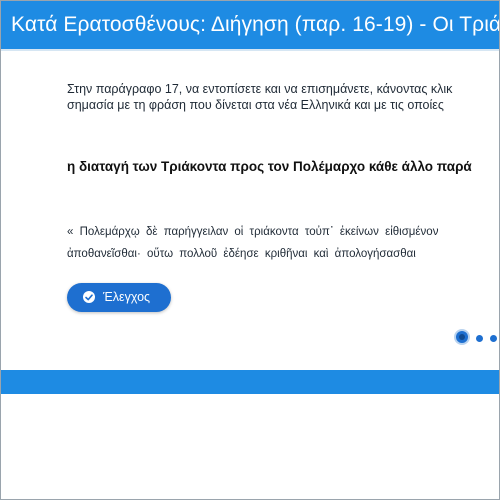  I want to click on check-button: Έλεγχος, so click(119, 297).